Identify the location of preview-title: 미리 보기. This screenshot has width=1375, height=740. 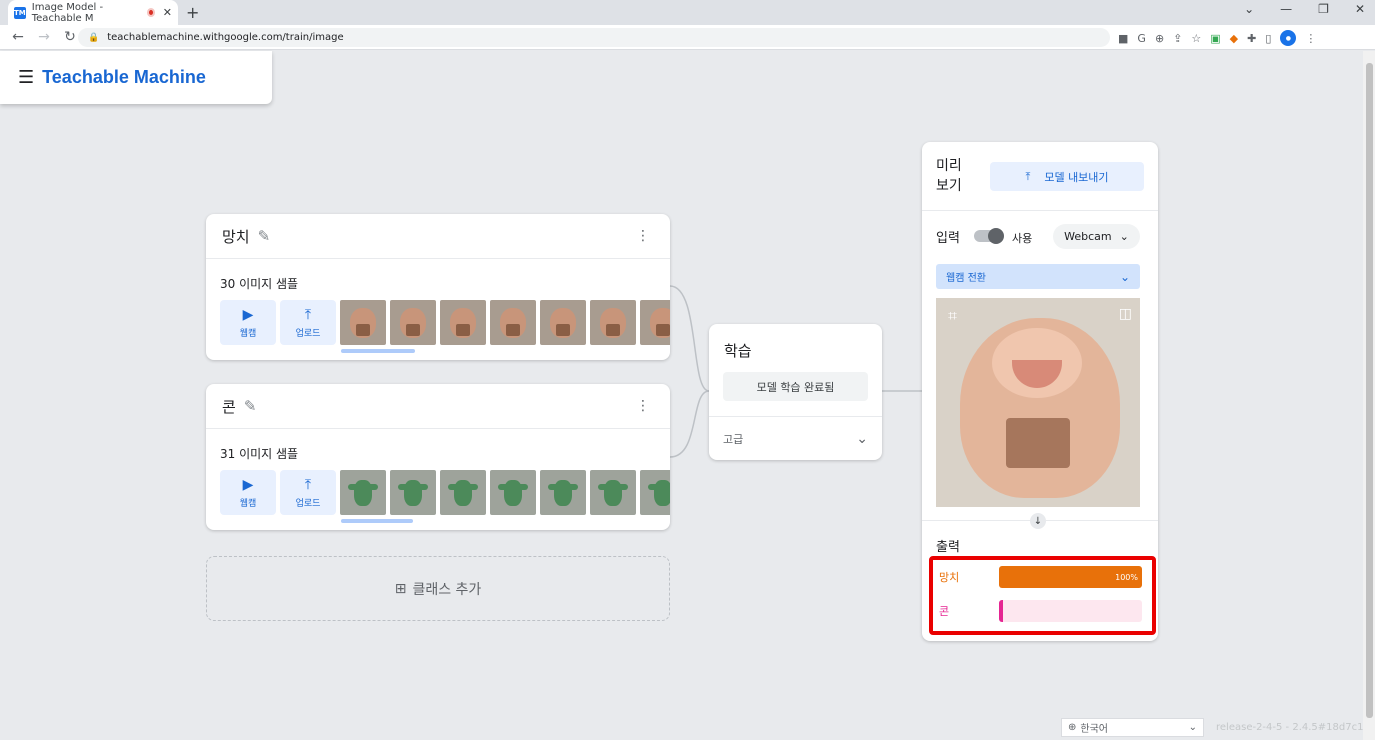
(949, 176).